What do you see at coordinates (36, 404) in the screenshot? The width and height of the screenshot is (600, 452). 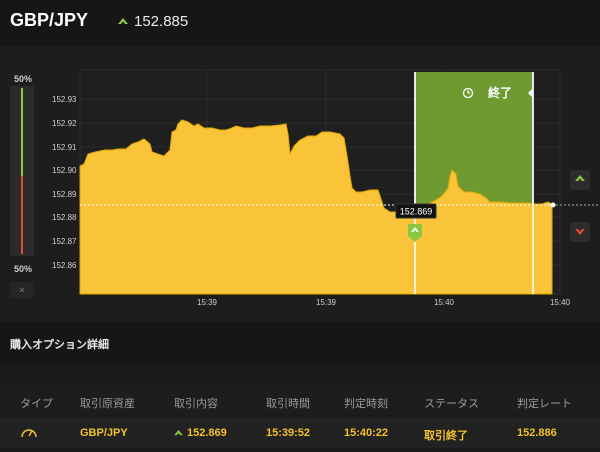 I see `column-header: タイプ` at bounding box center [36, 404].